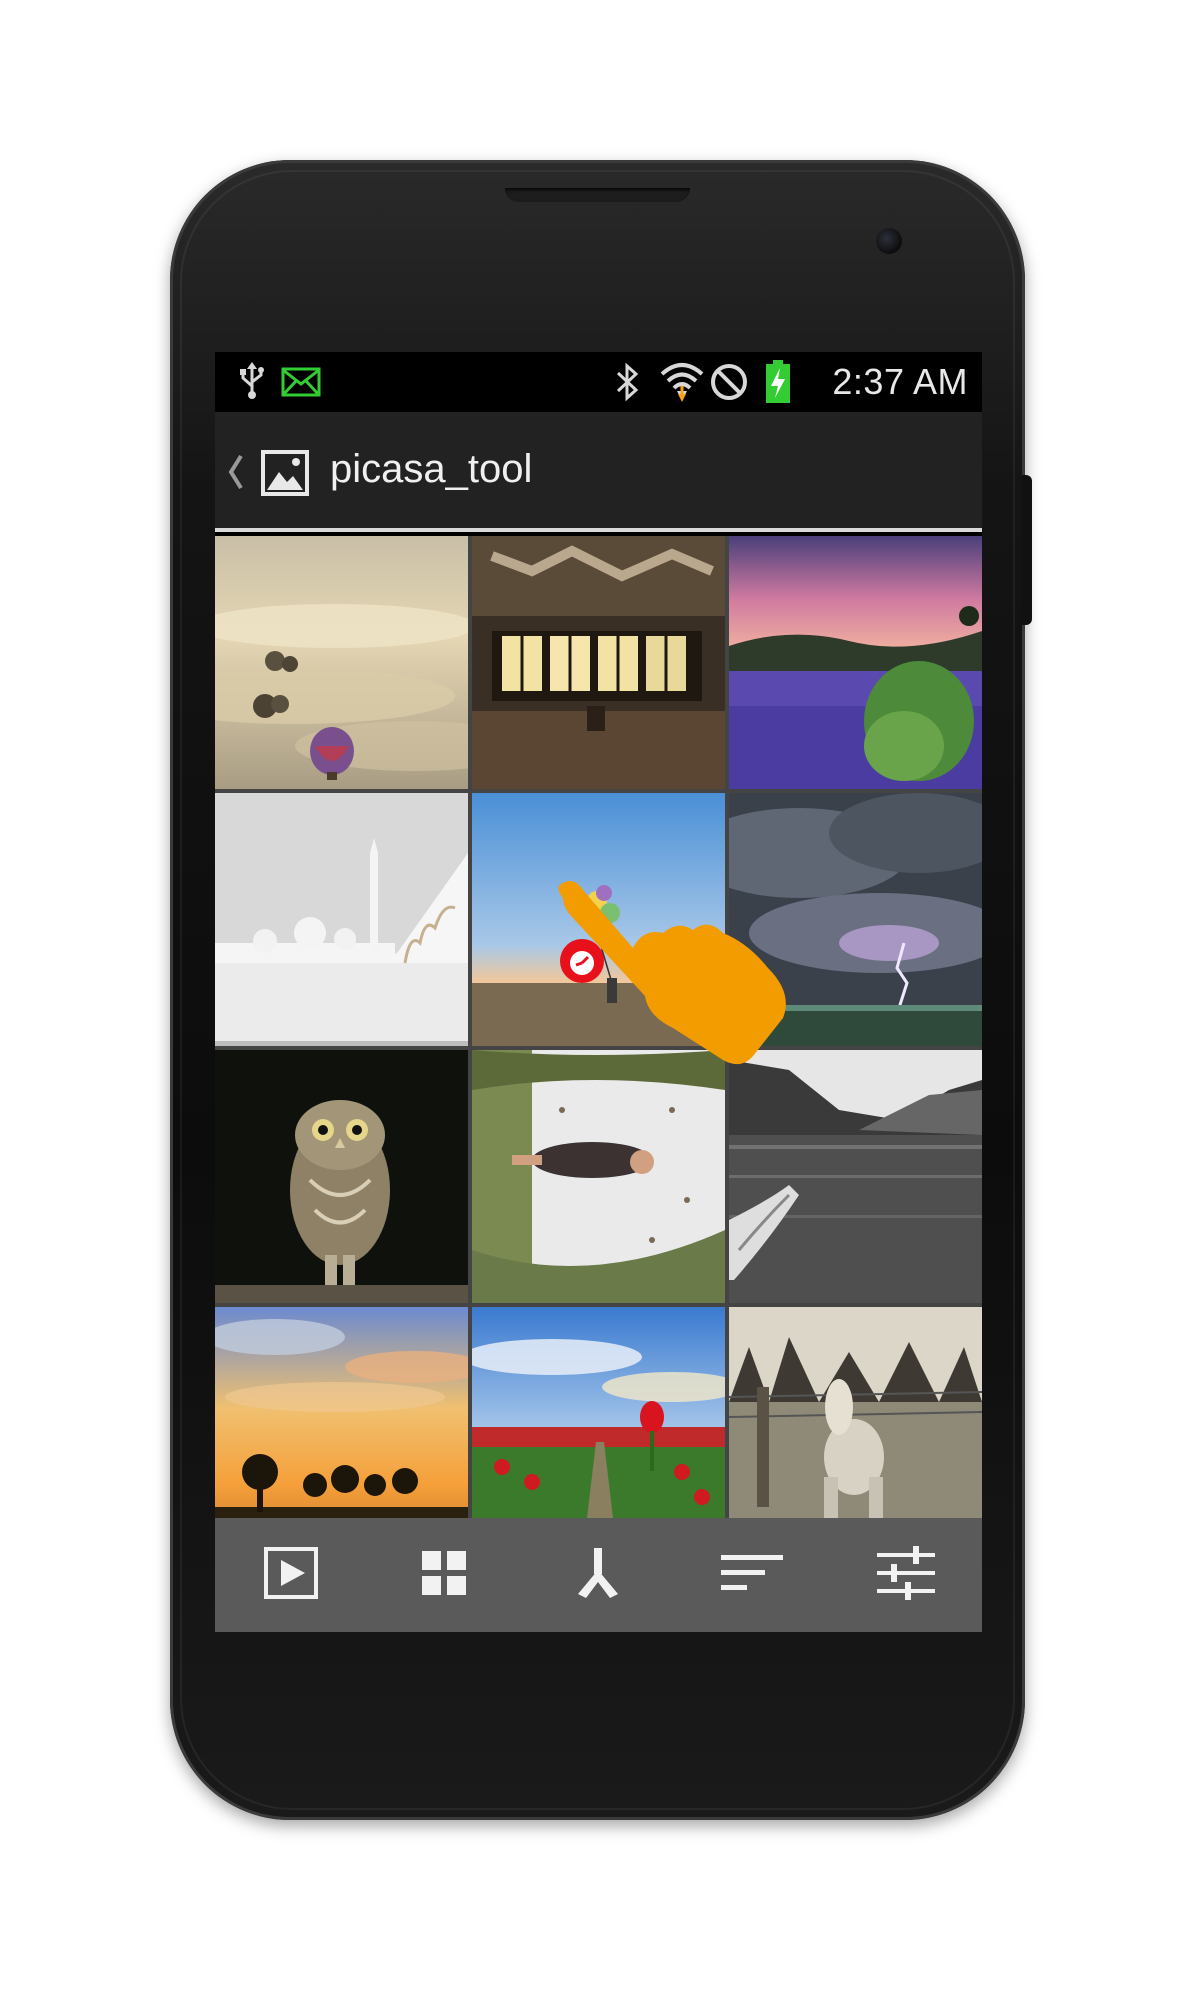 This screenshot has width=1195, height=1994. I want to click on canoe-lake-photo, so click(855, 1176).